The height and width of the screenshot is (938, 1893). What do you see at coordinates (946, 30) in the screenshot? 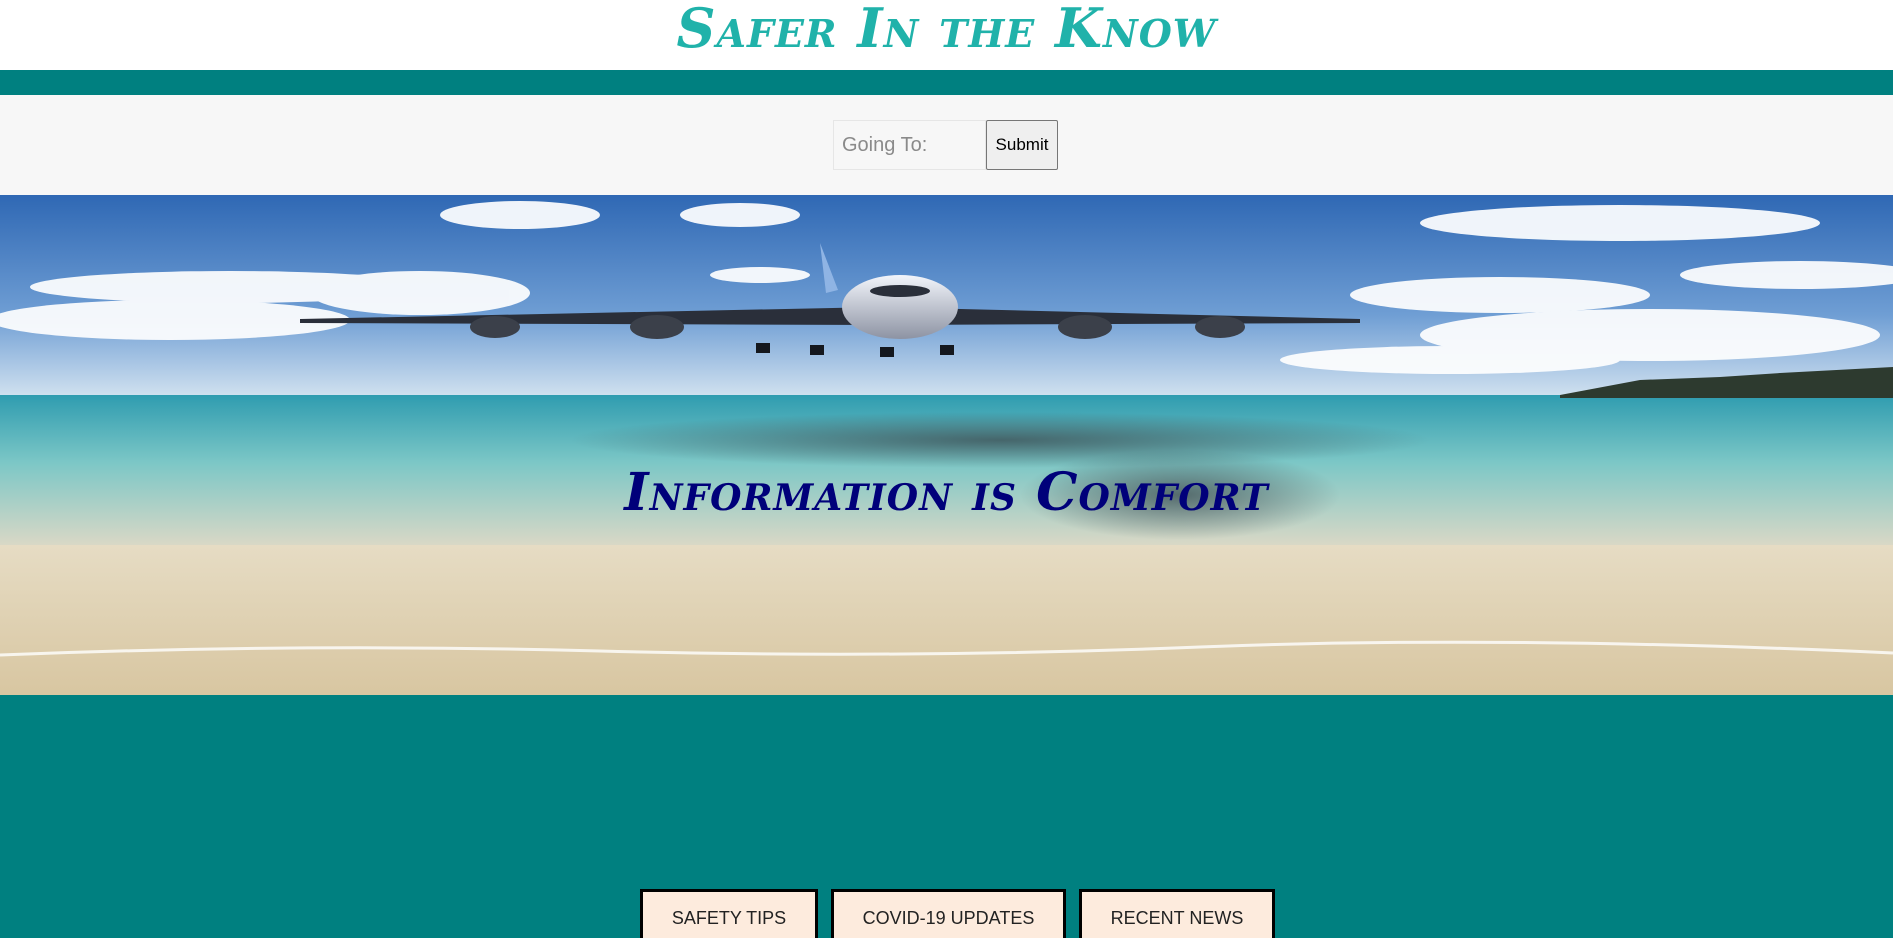
I see `site-title: Safer In the Know` at bounding box center [946, 30].